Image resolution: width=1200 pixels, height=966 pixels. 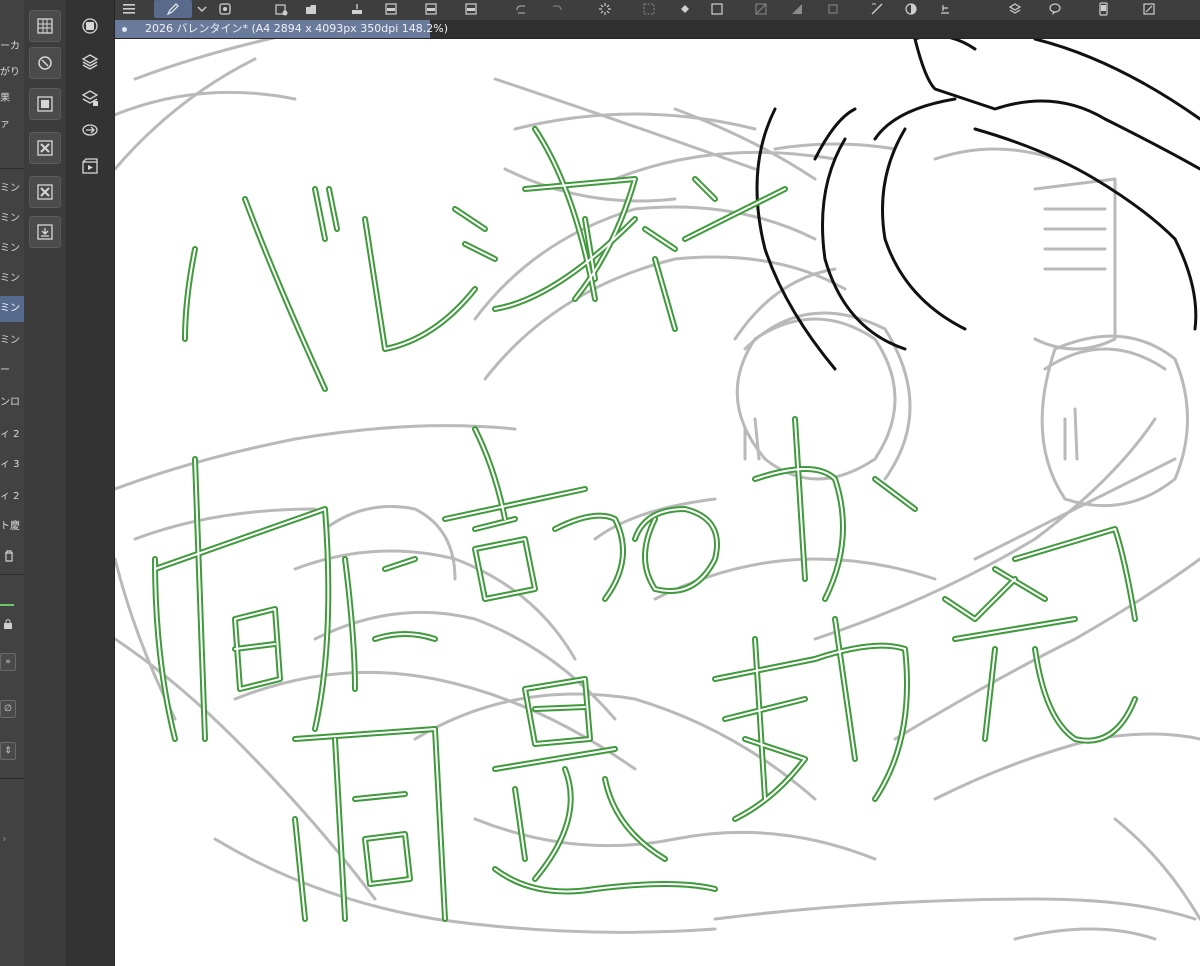 What do you see at coordinates (124, 29) in the screenshot?
I see `unsaved-dot-icon` at bounding box center [124, 29].